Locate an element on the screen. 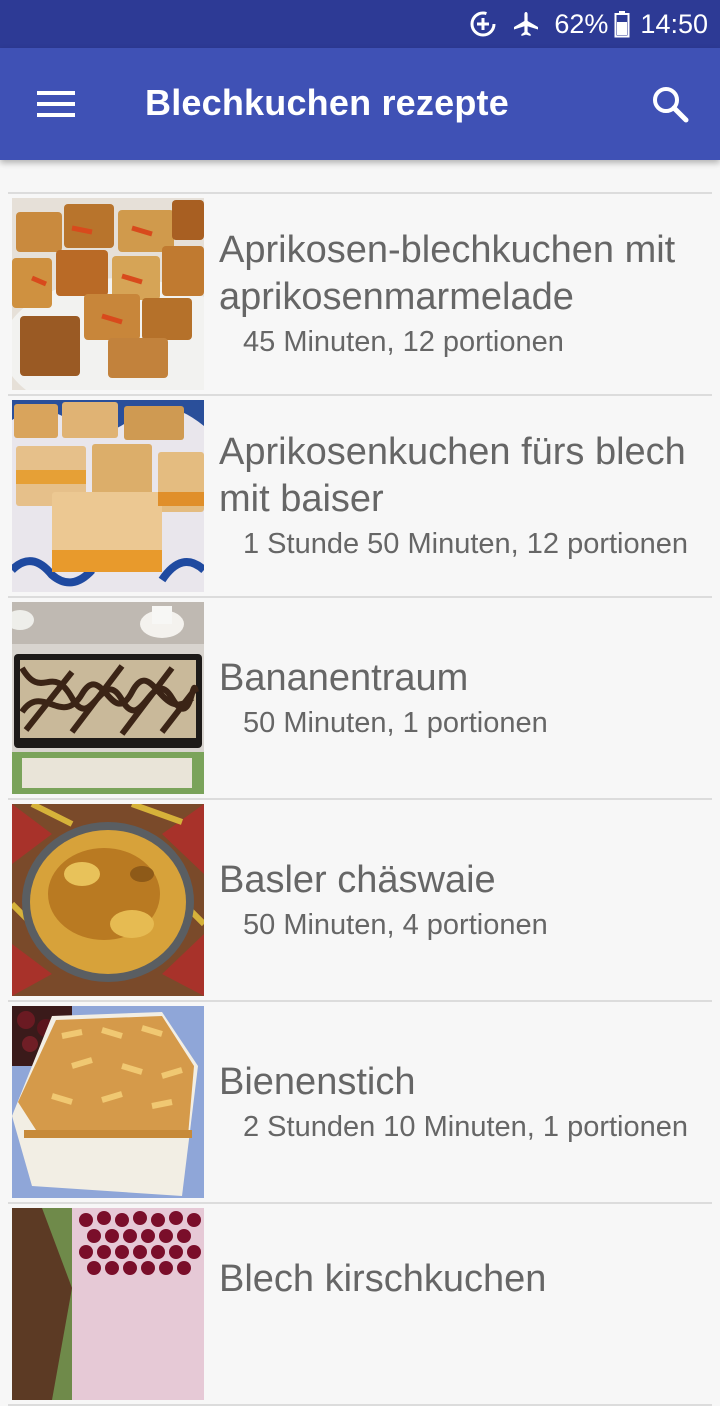 This screenshot has width=720, height=1406. search-icon is located at coordinates (671, 105).